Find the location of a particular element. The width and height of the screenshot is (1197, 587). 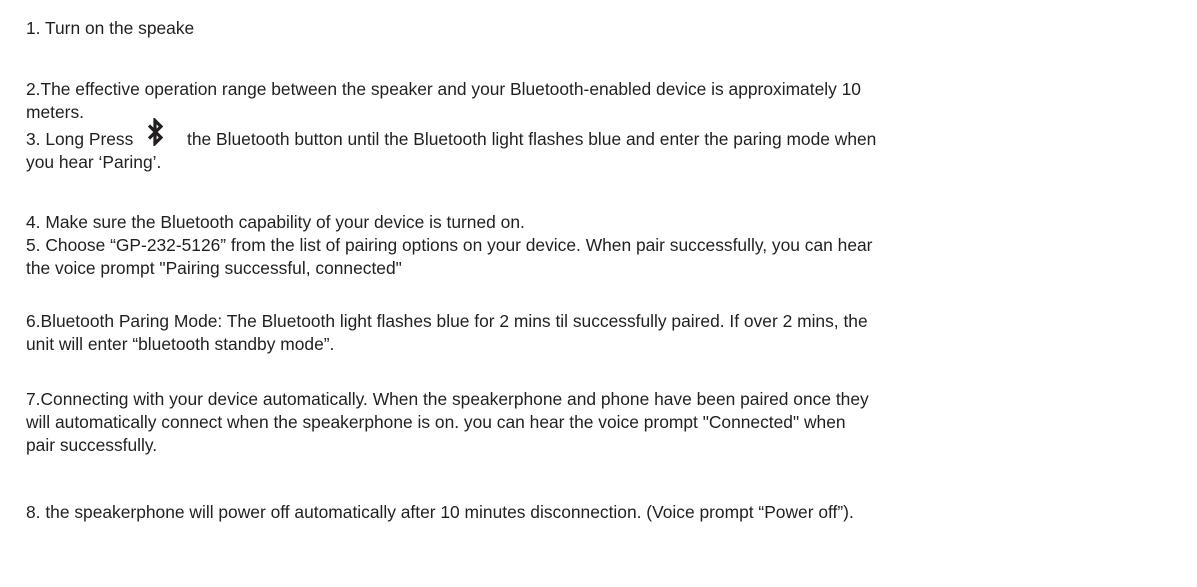

bluetooth-icon is located at coordinates (155, 132).